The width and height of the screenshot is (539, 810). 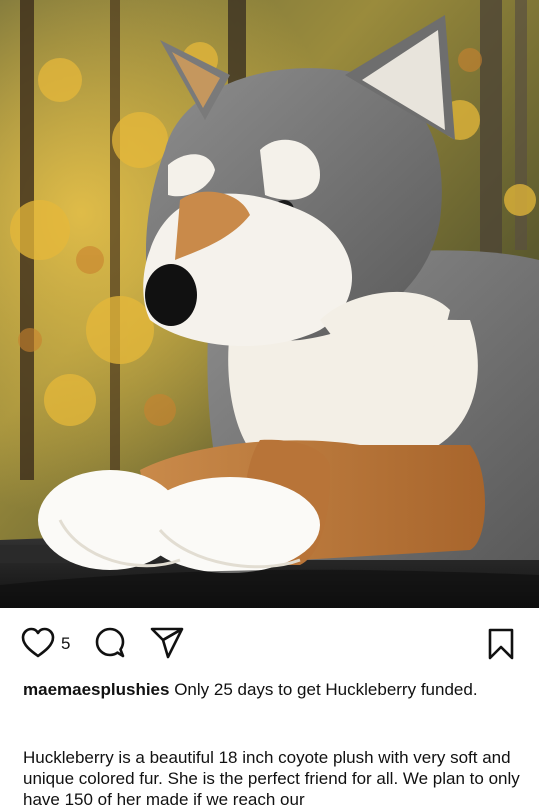 What do you see at coordinates (110, 644) in the screenshot?
I see `comment-icon` at bounding box center [110, 644].